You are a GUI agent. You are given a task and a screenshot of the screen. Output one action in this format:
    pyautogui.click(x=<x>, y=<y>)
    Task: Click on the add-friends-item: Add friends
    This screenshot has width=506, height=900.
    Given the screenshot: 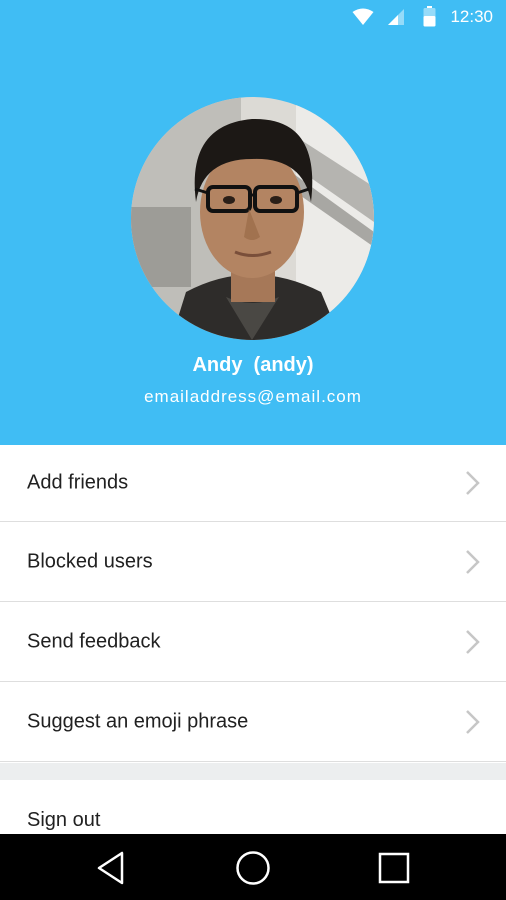 What is the action you would take?
    pyautogui.click(x=253, y=483)
    